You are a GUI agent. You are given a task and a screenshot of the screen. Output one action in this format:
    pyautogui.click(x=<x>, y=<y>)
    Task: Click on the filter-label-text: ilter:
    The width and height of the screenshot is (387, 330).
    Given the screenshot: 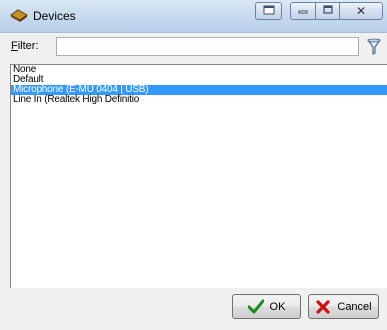 What is the action you would take?
    pyautogui.click(x=28, y=46)
    